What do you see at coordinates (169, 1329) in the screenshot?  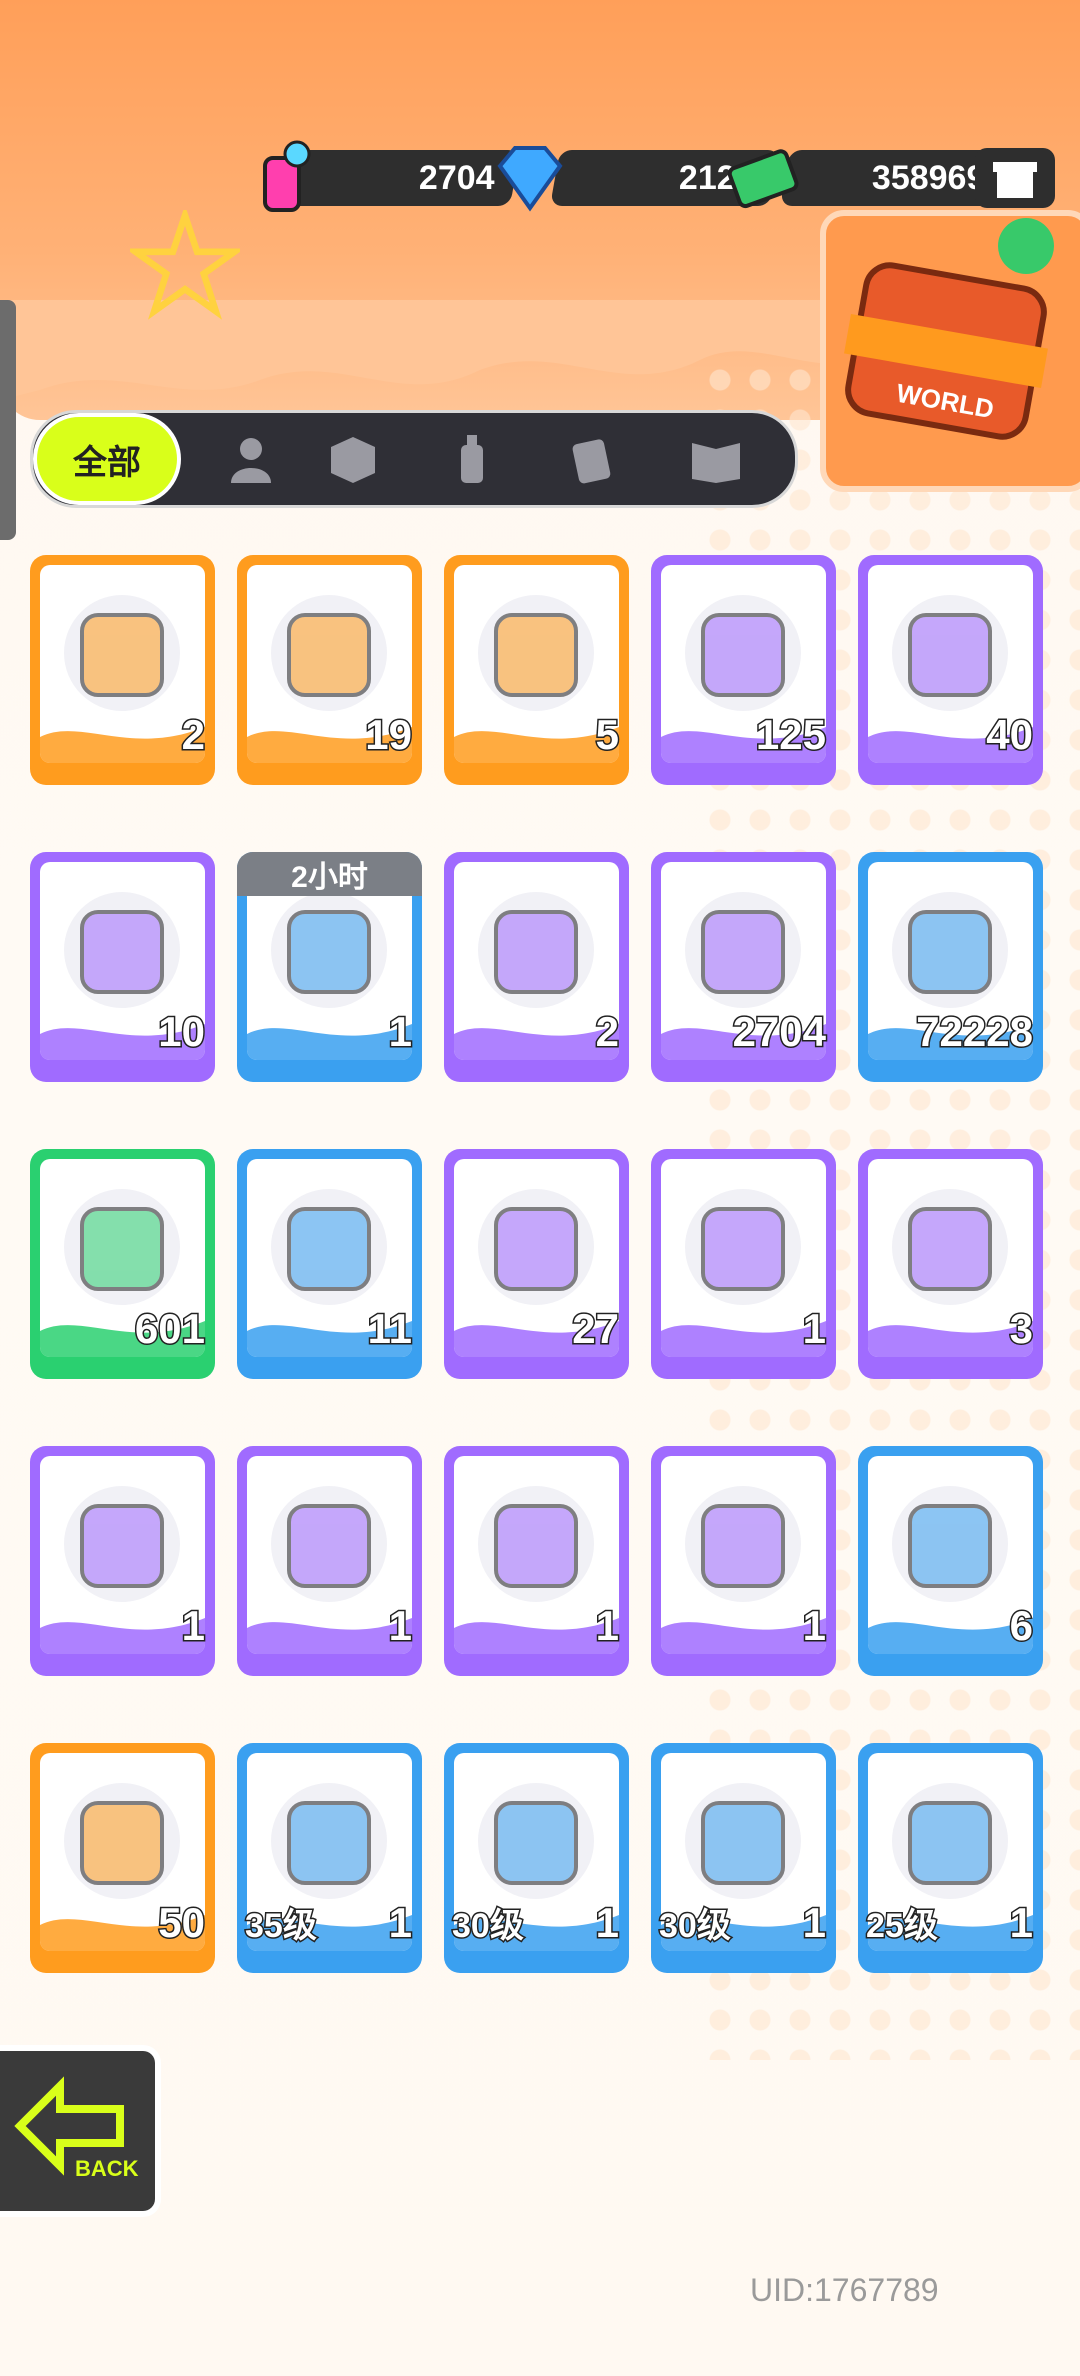 I see `item-count: 601` at bounding box center [169, 1329].